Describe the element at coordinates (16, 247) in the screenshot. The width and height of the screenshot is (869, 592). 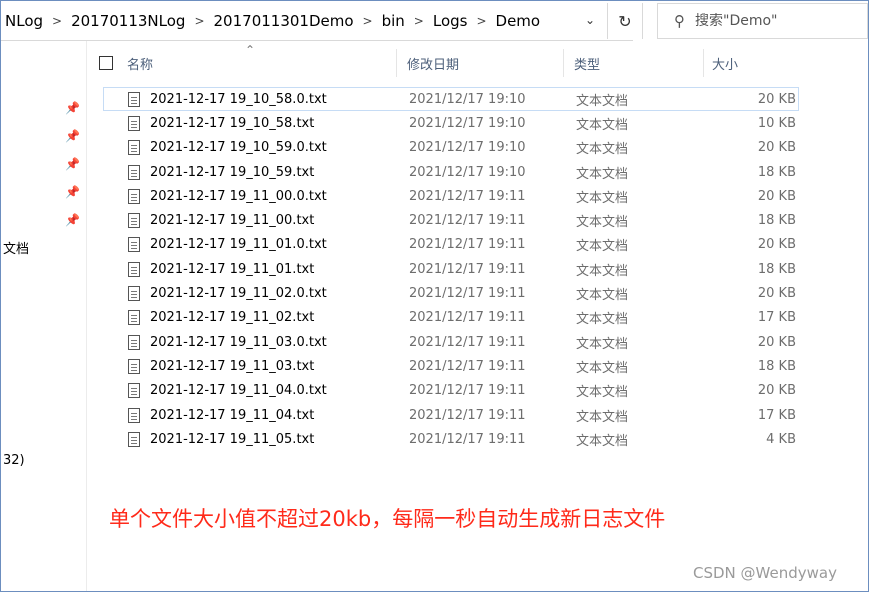
I see `nav-item-documents: 文档` at that location.